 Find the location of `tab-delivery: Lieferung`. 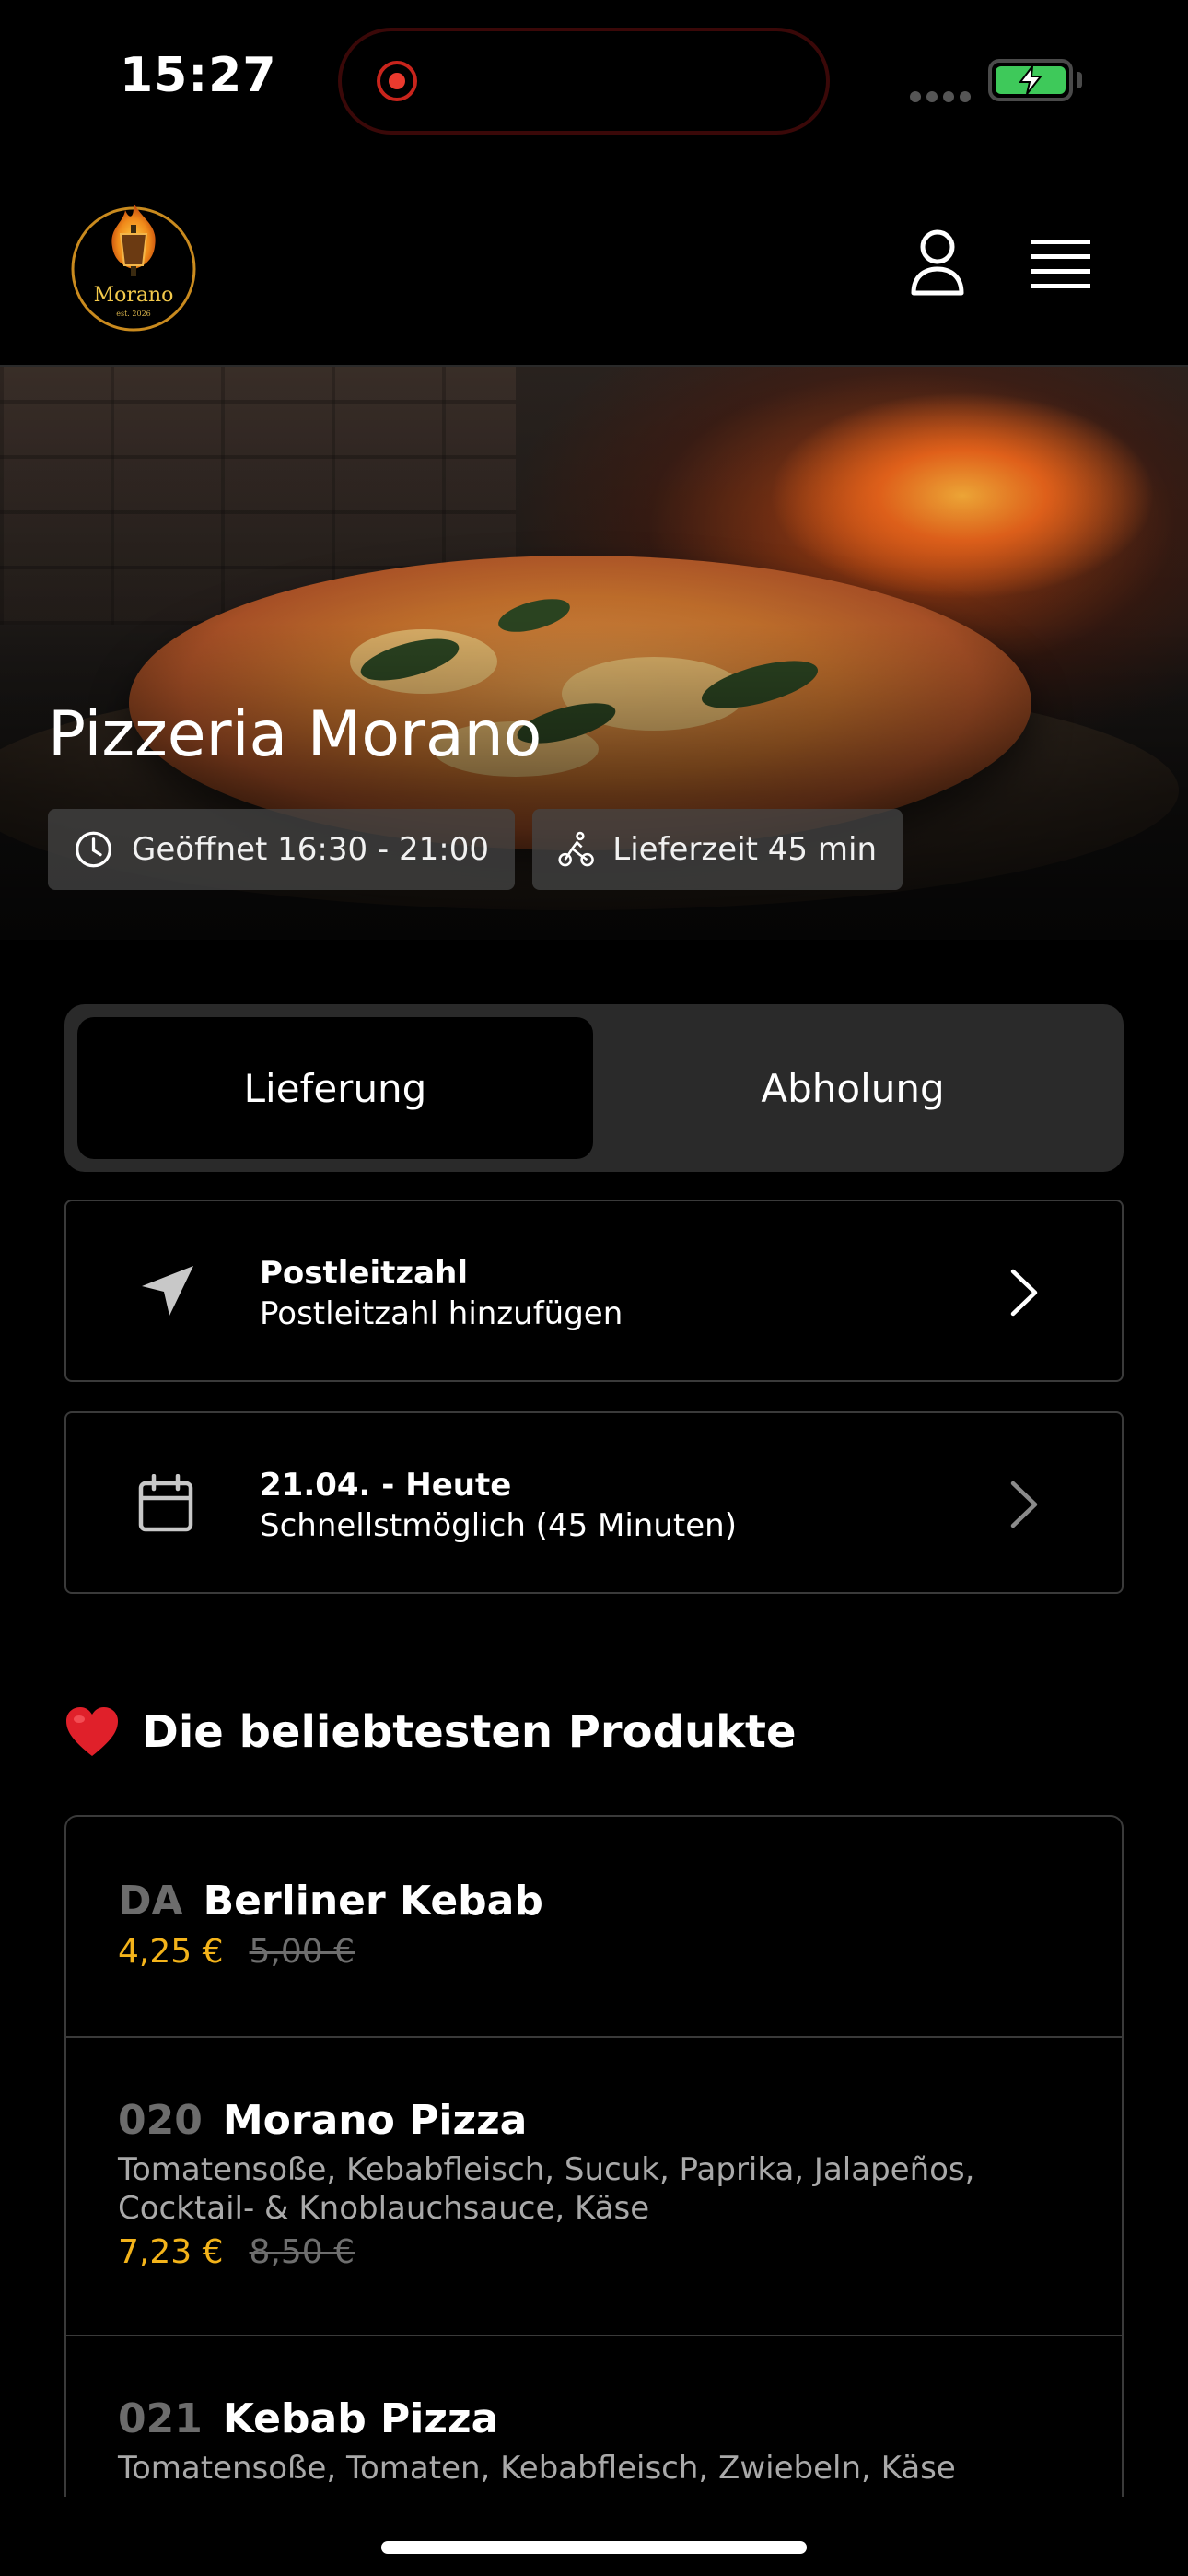

tab-delivery: Lieferung is located at coordinates (335, 1088).